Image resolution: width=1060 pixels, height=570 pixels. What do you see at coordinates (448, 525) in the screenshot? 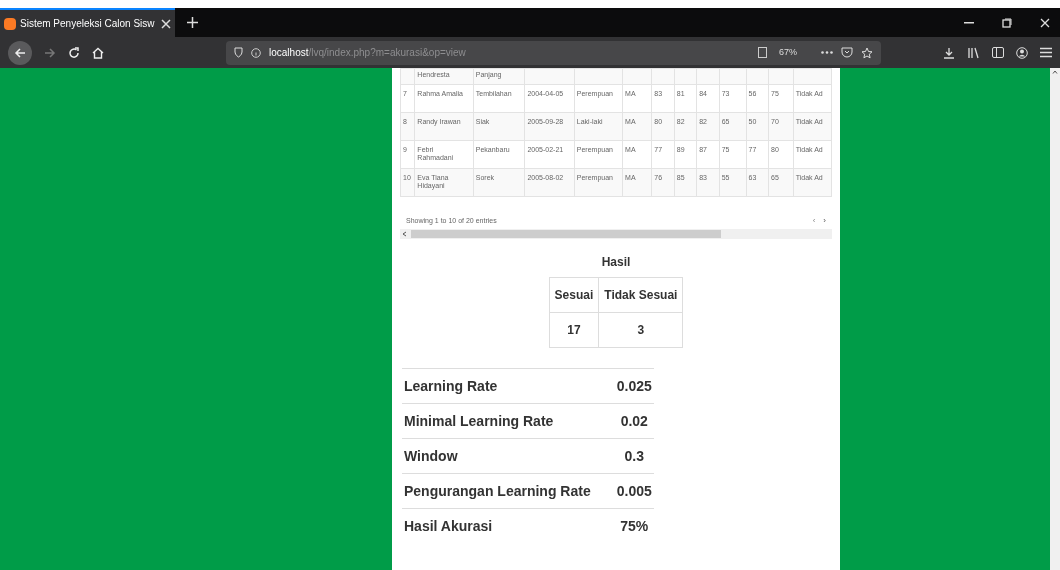
I see `parameter-label: Hasil Akurasi` at bounding box center [448, 525].